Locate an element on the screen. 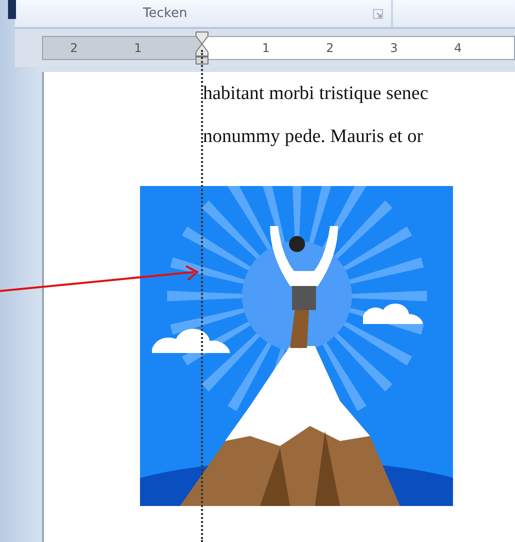 The height and width of the screenshot is (542, 515). group-label: Tecken is located at coordinates (165, 13).